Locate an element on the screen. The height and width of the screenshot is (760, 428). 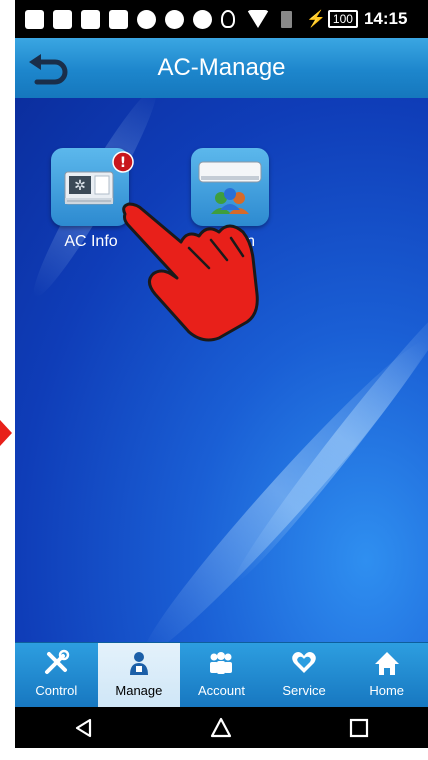
tab-service: Service is located at coordinates (304, 675).